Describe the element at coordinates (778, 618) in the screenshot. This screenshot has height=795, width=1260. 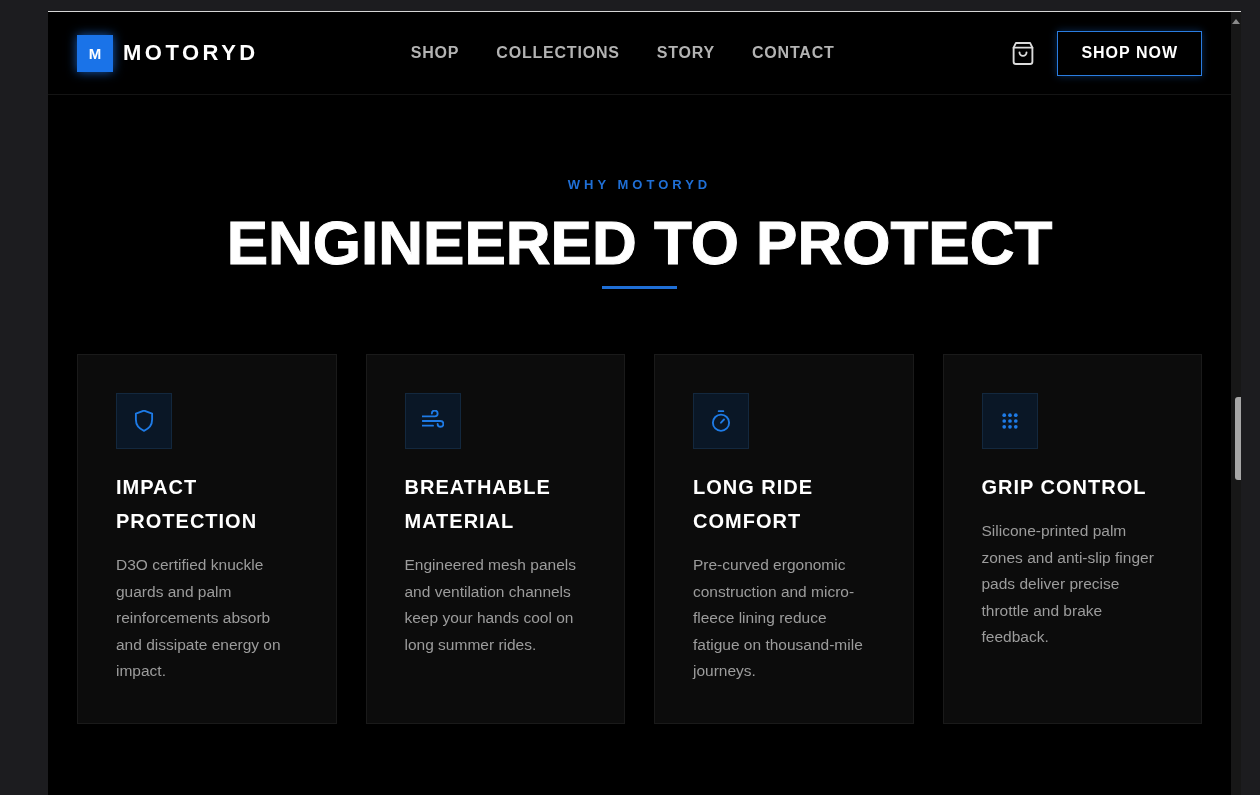
I see `card-description: Pre-curved ergonomic construction and micro-fleece lining reduce fatigue on thousand-mile journeys.` at that location.